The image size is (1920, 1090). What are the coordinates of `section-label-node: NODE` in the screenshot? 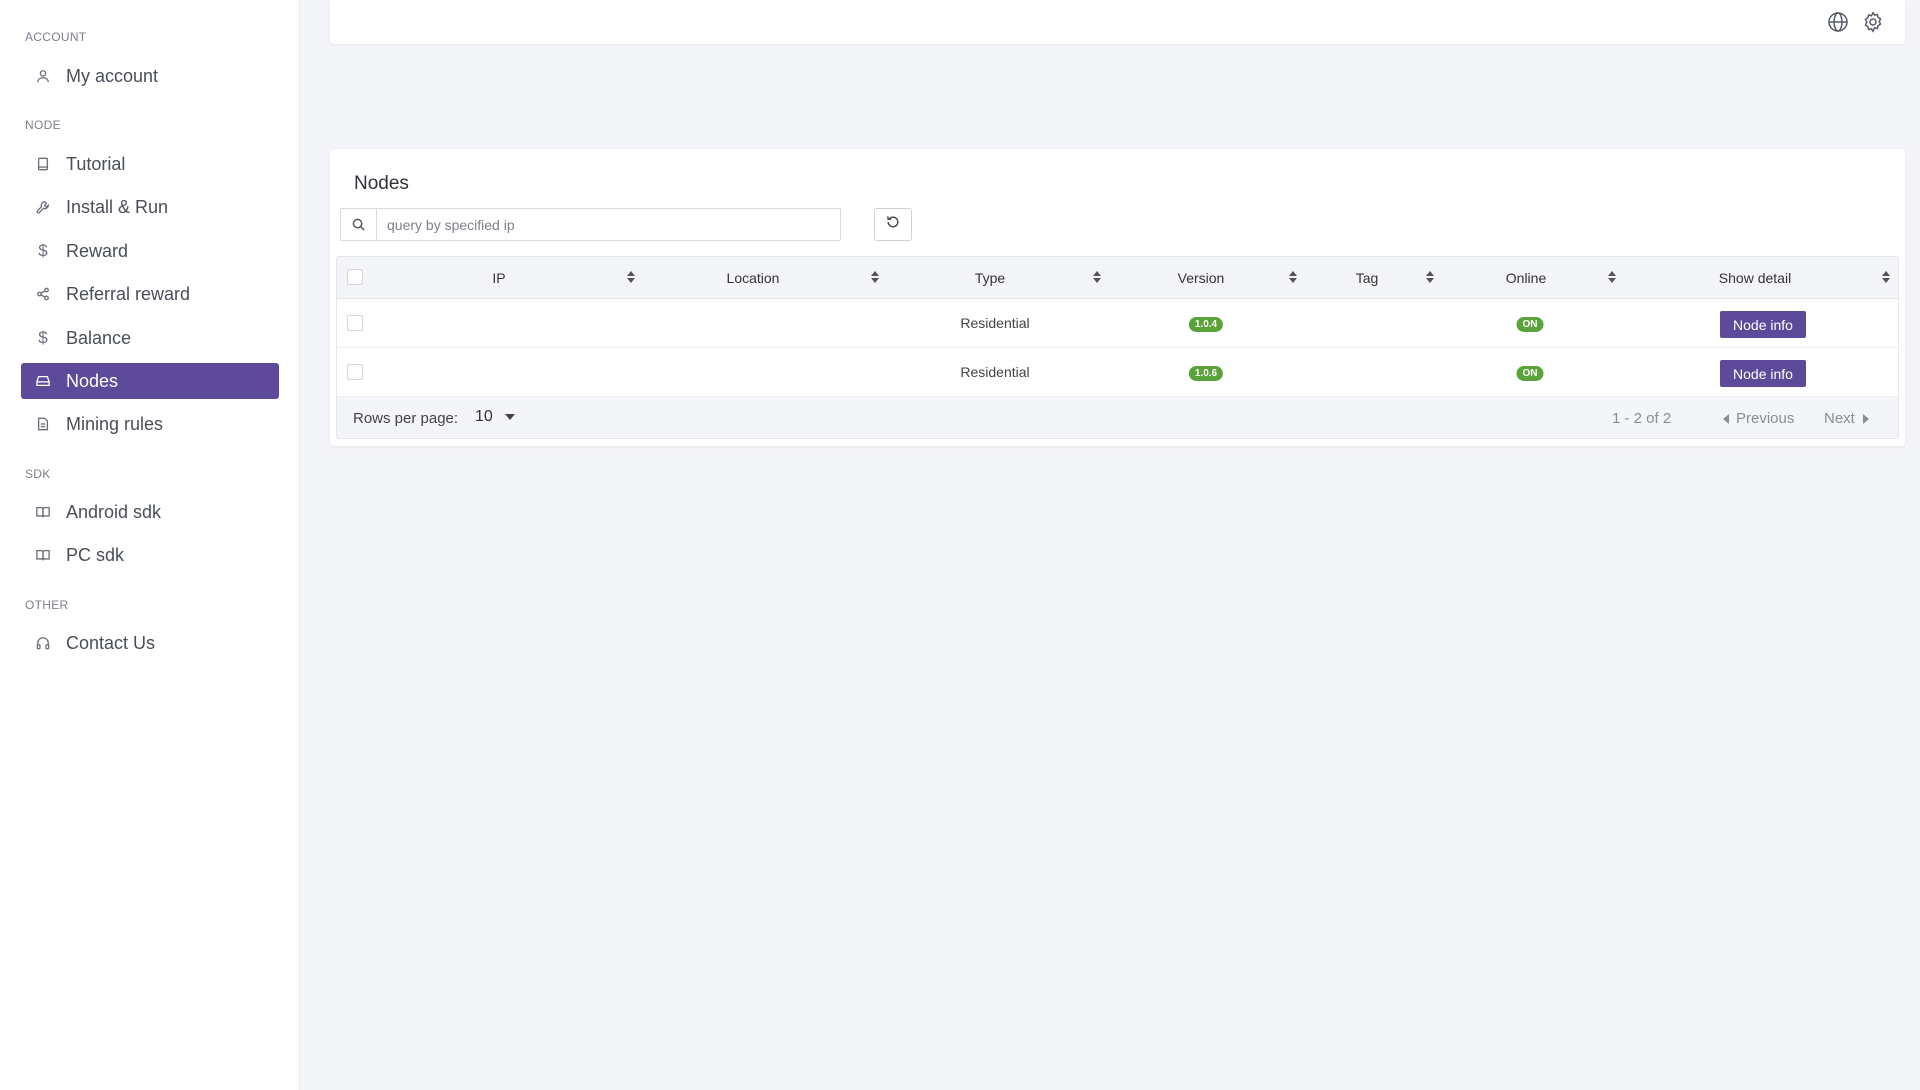 It's located at (43, 125).